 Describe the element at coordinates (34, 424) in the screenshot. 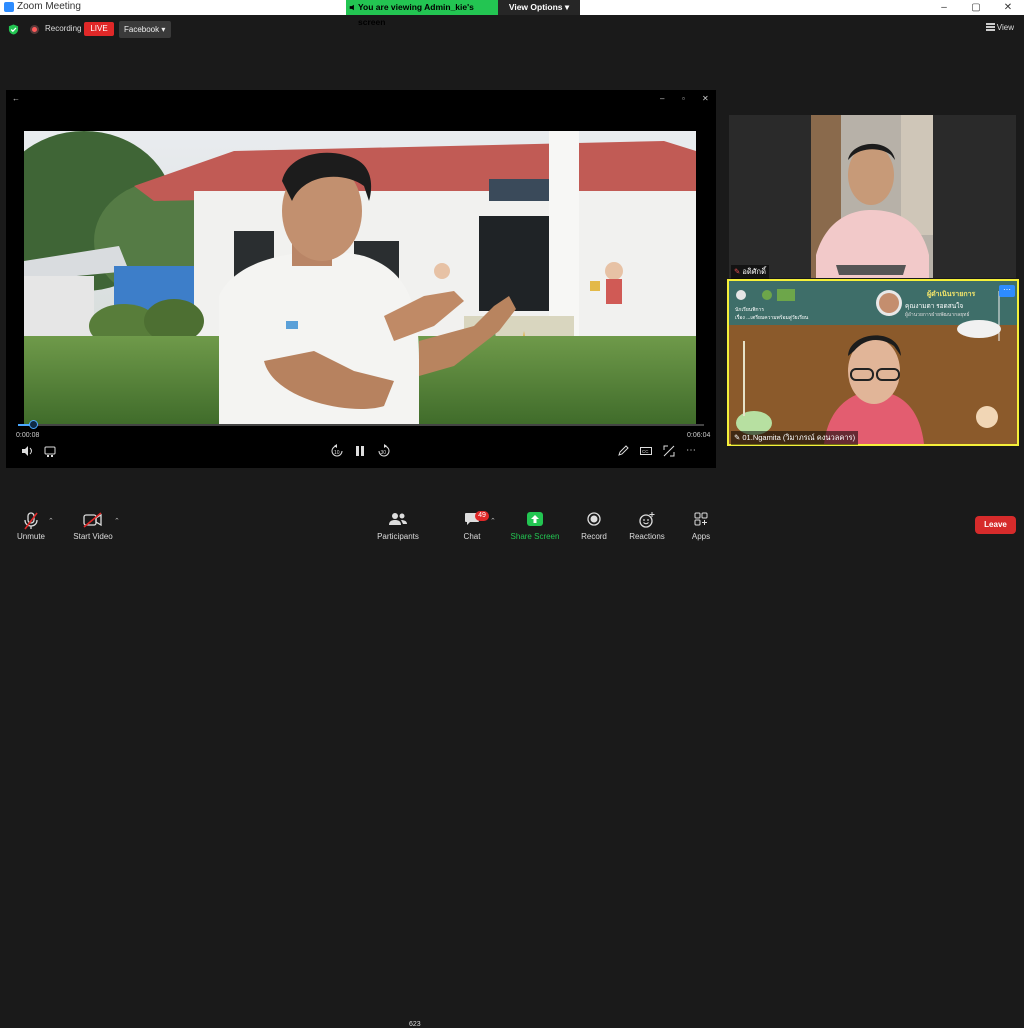

I see `video-progress-knob` at that location.